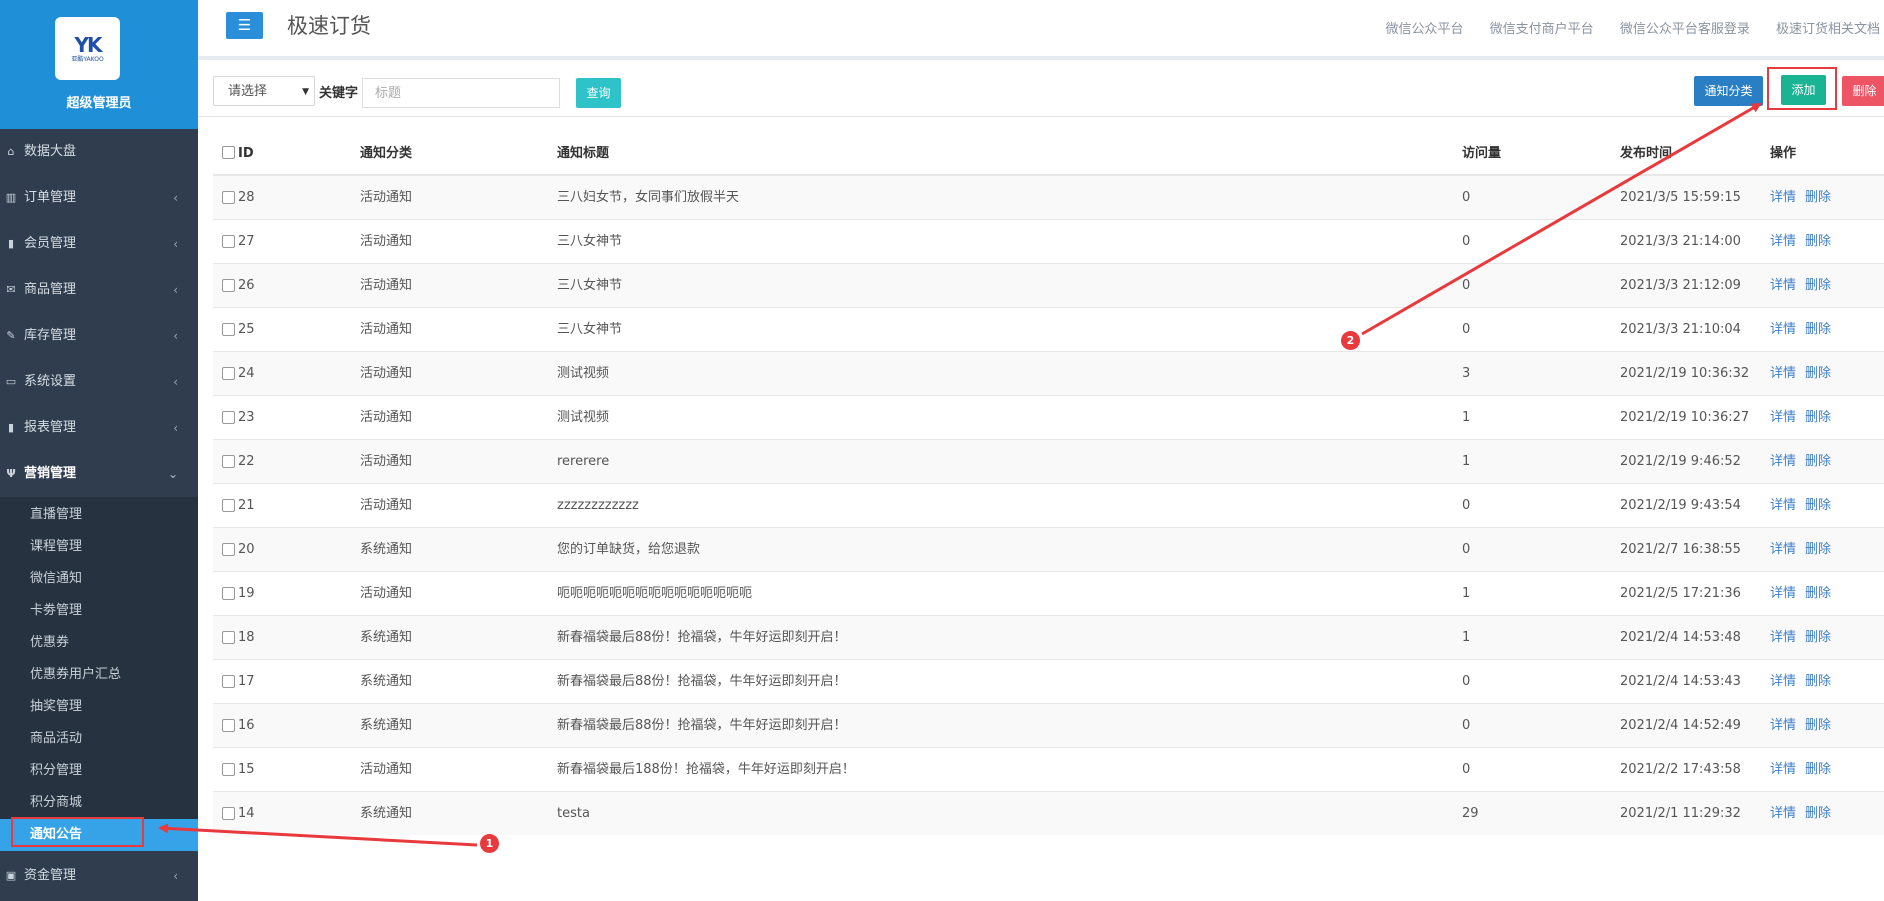 The width and height of the screenshot is (1884, 901). I want to click on sidebar-item-reports: ▮ 报表管理 ‹, so click(99, 428).